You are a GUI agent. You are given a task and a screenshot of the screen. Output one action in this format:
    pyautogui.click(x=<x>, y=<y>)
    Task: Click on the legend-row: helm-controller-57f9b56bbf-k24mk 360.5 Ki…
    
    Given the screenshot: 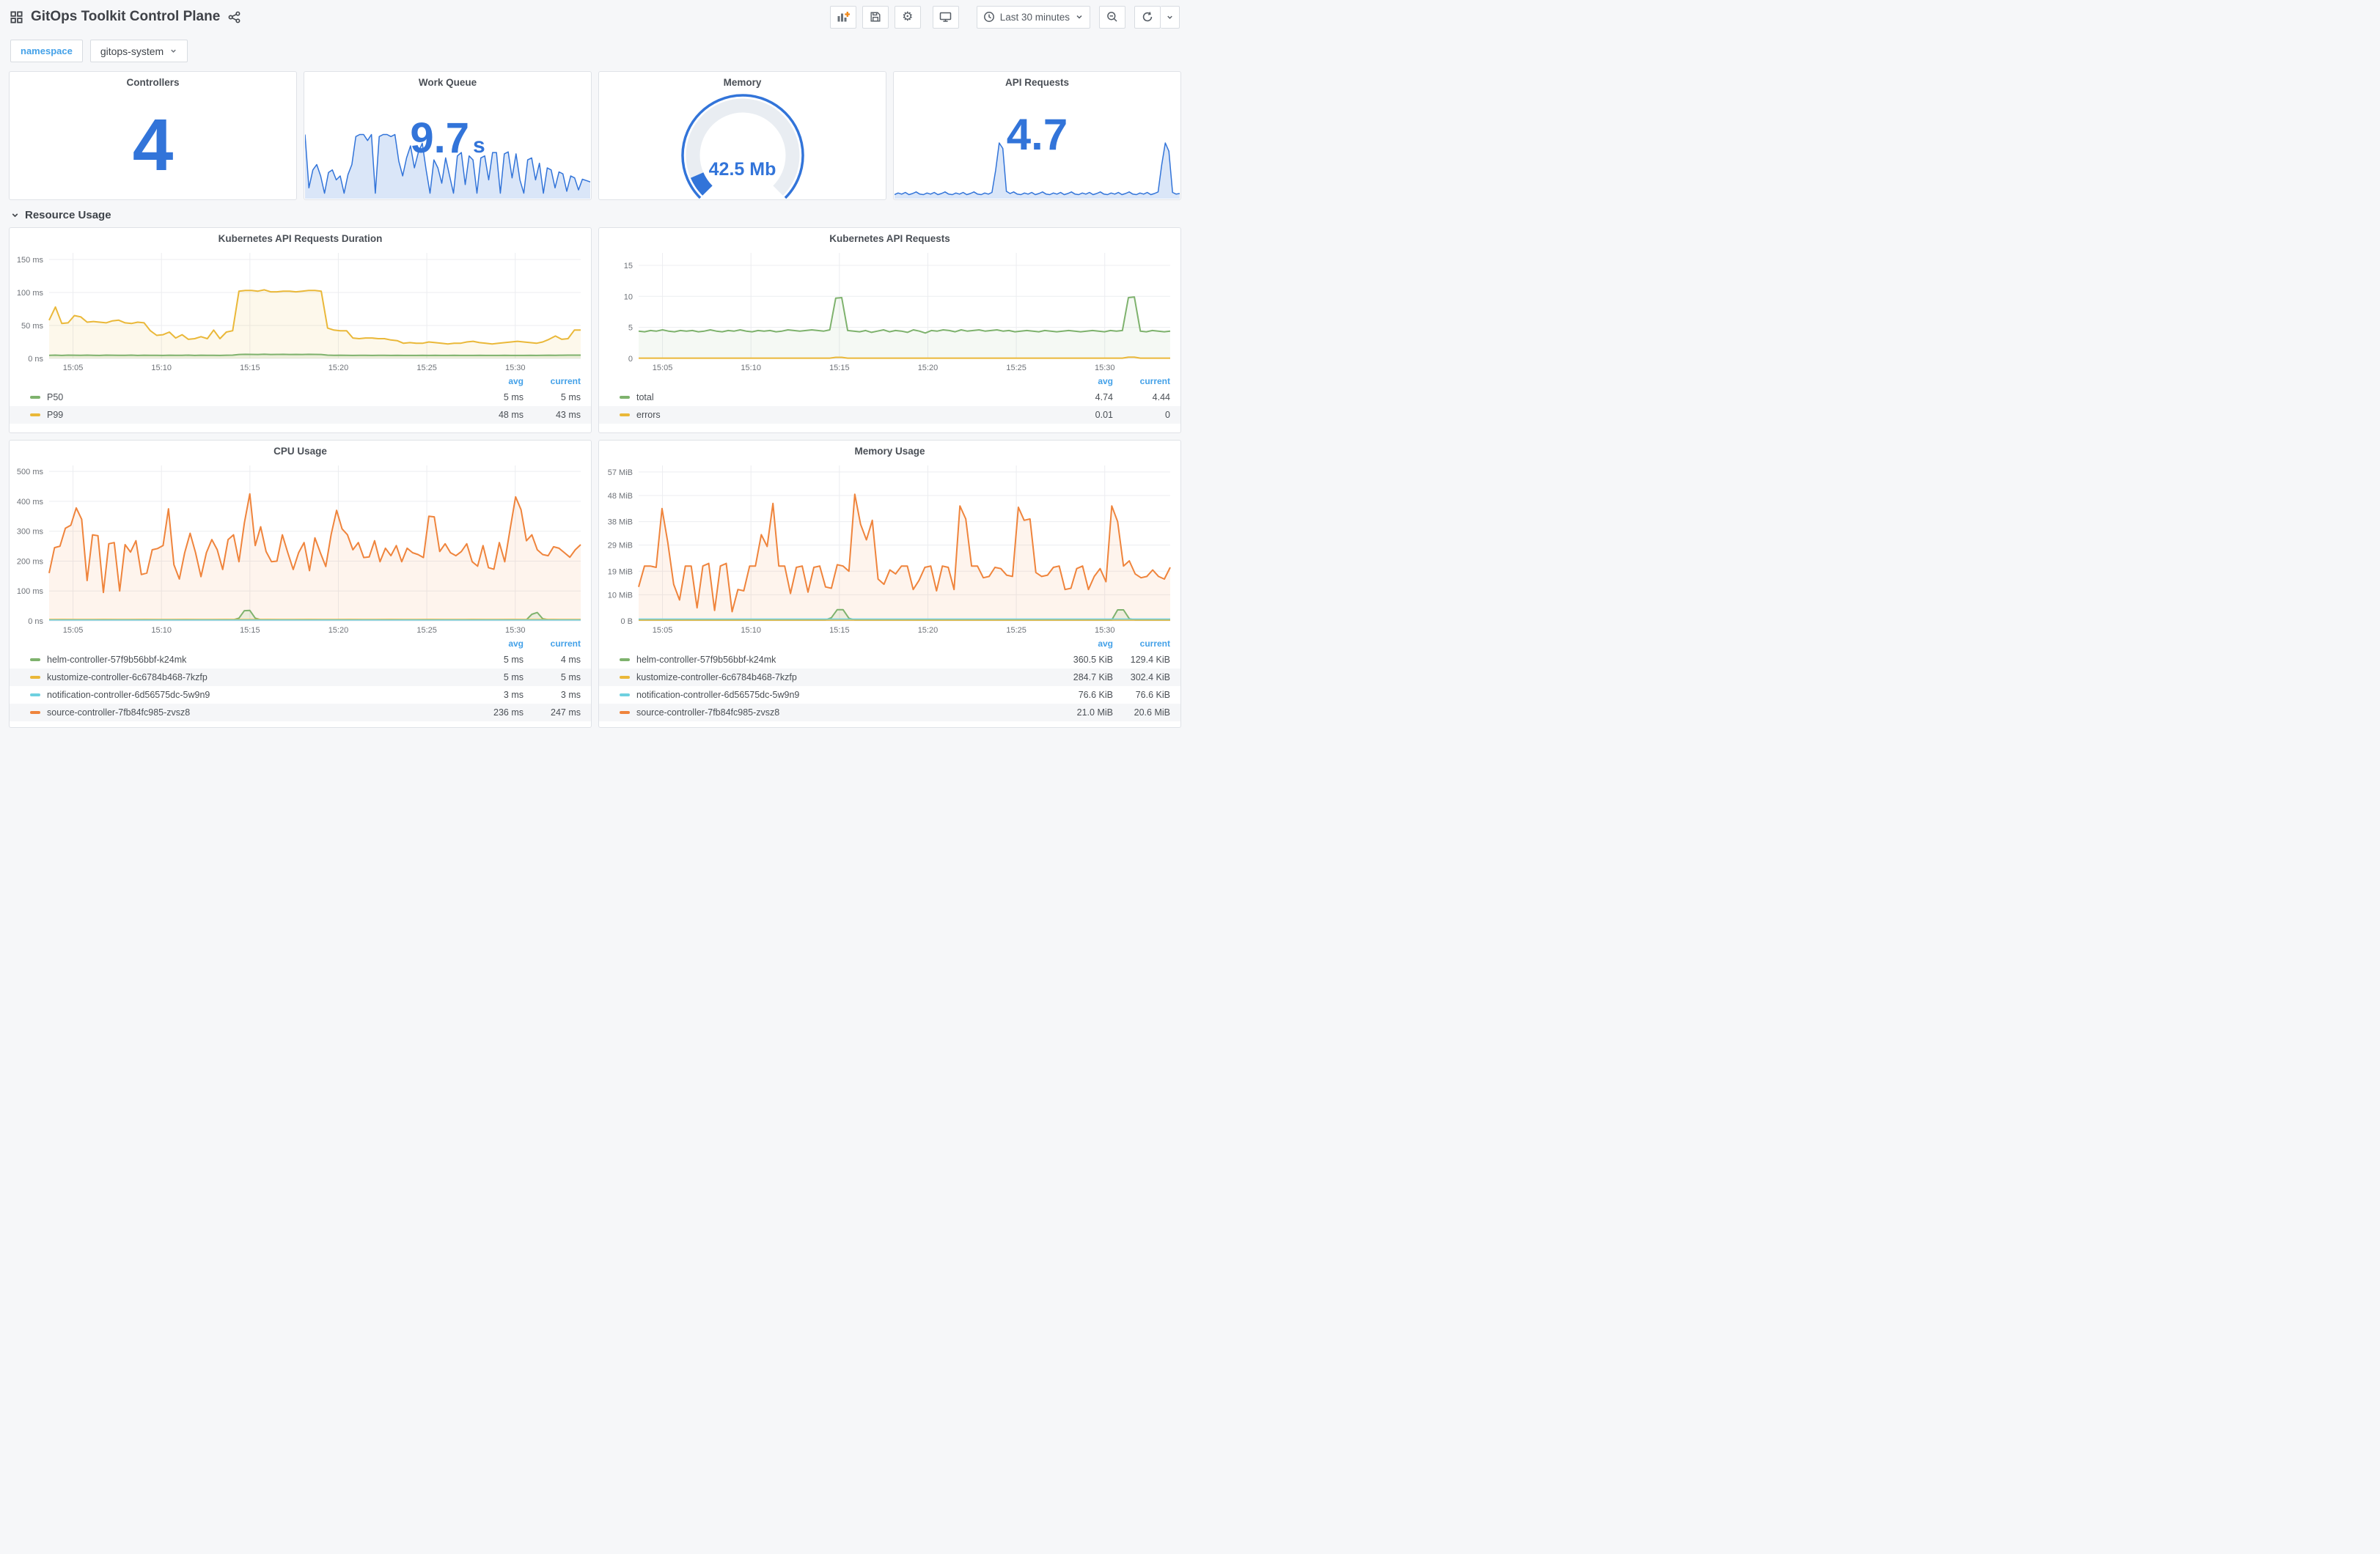 What is the action you would take?
    pyautogui.click(x=890, y=660)
    